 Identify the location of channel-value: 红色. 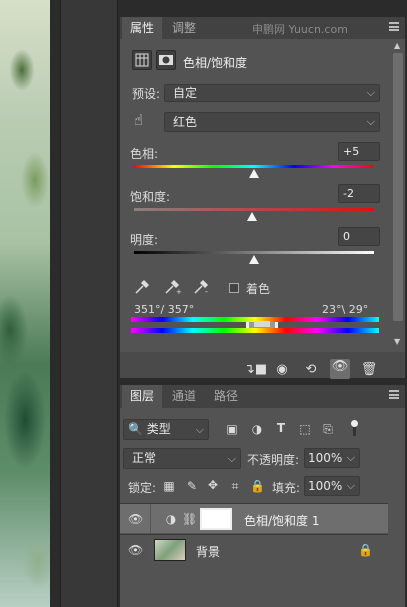
(185, 122).